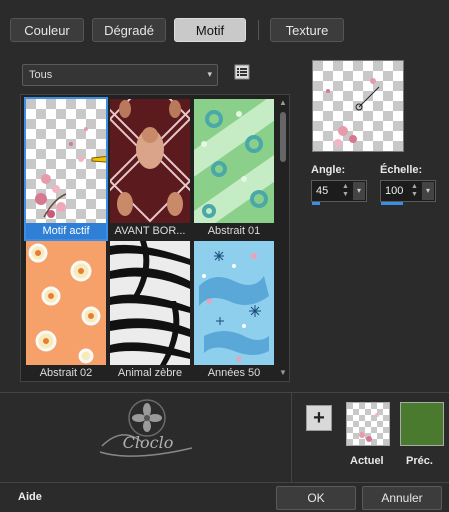 Image resolution: width=449 pixels, height=512 pixels. I want to click on previous-label: Préc., so click(419, 461).